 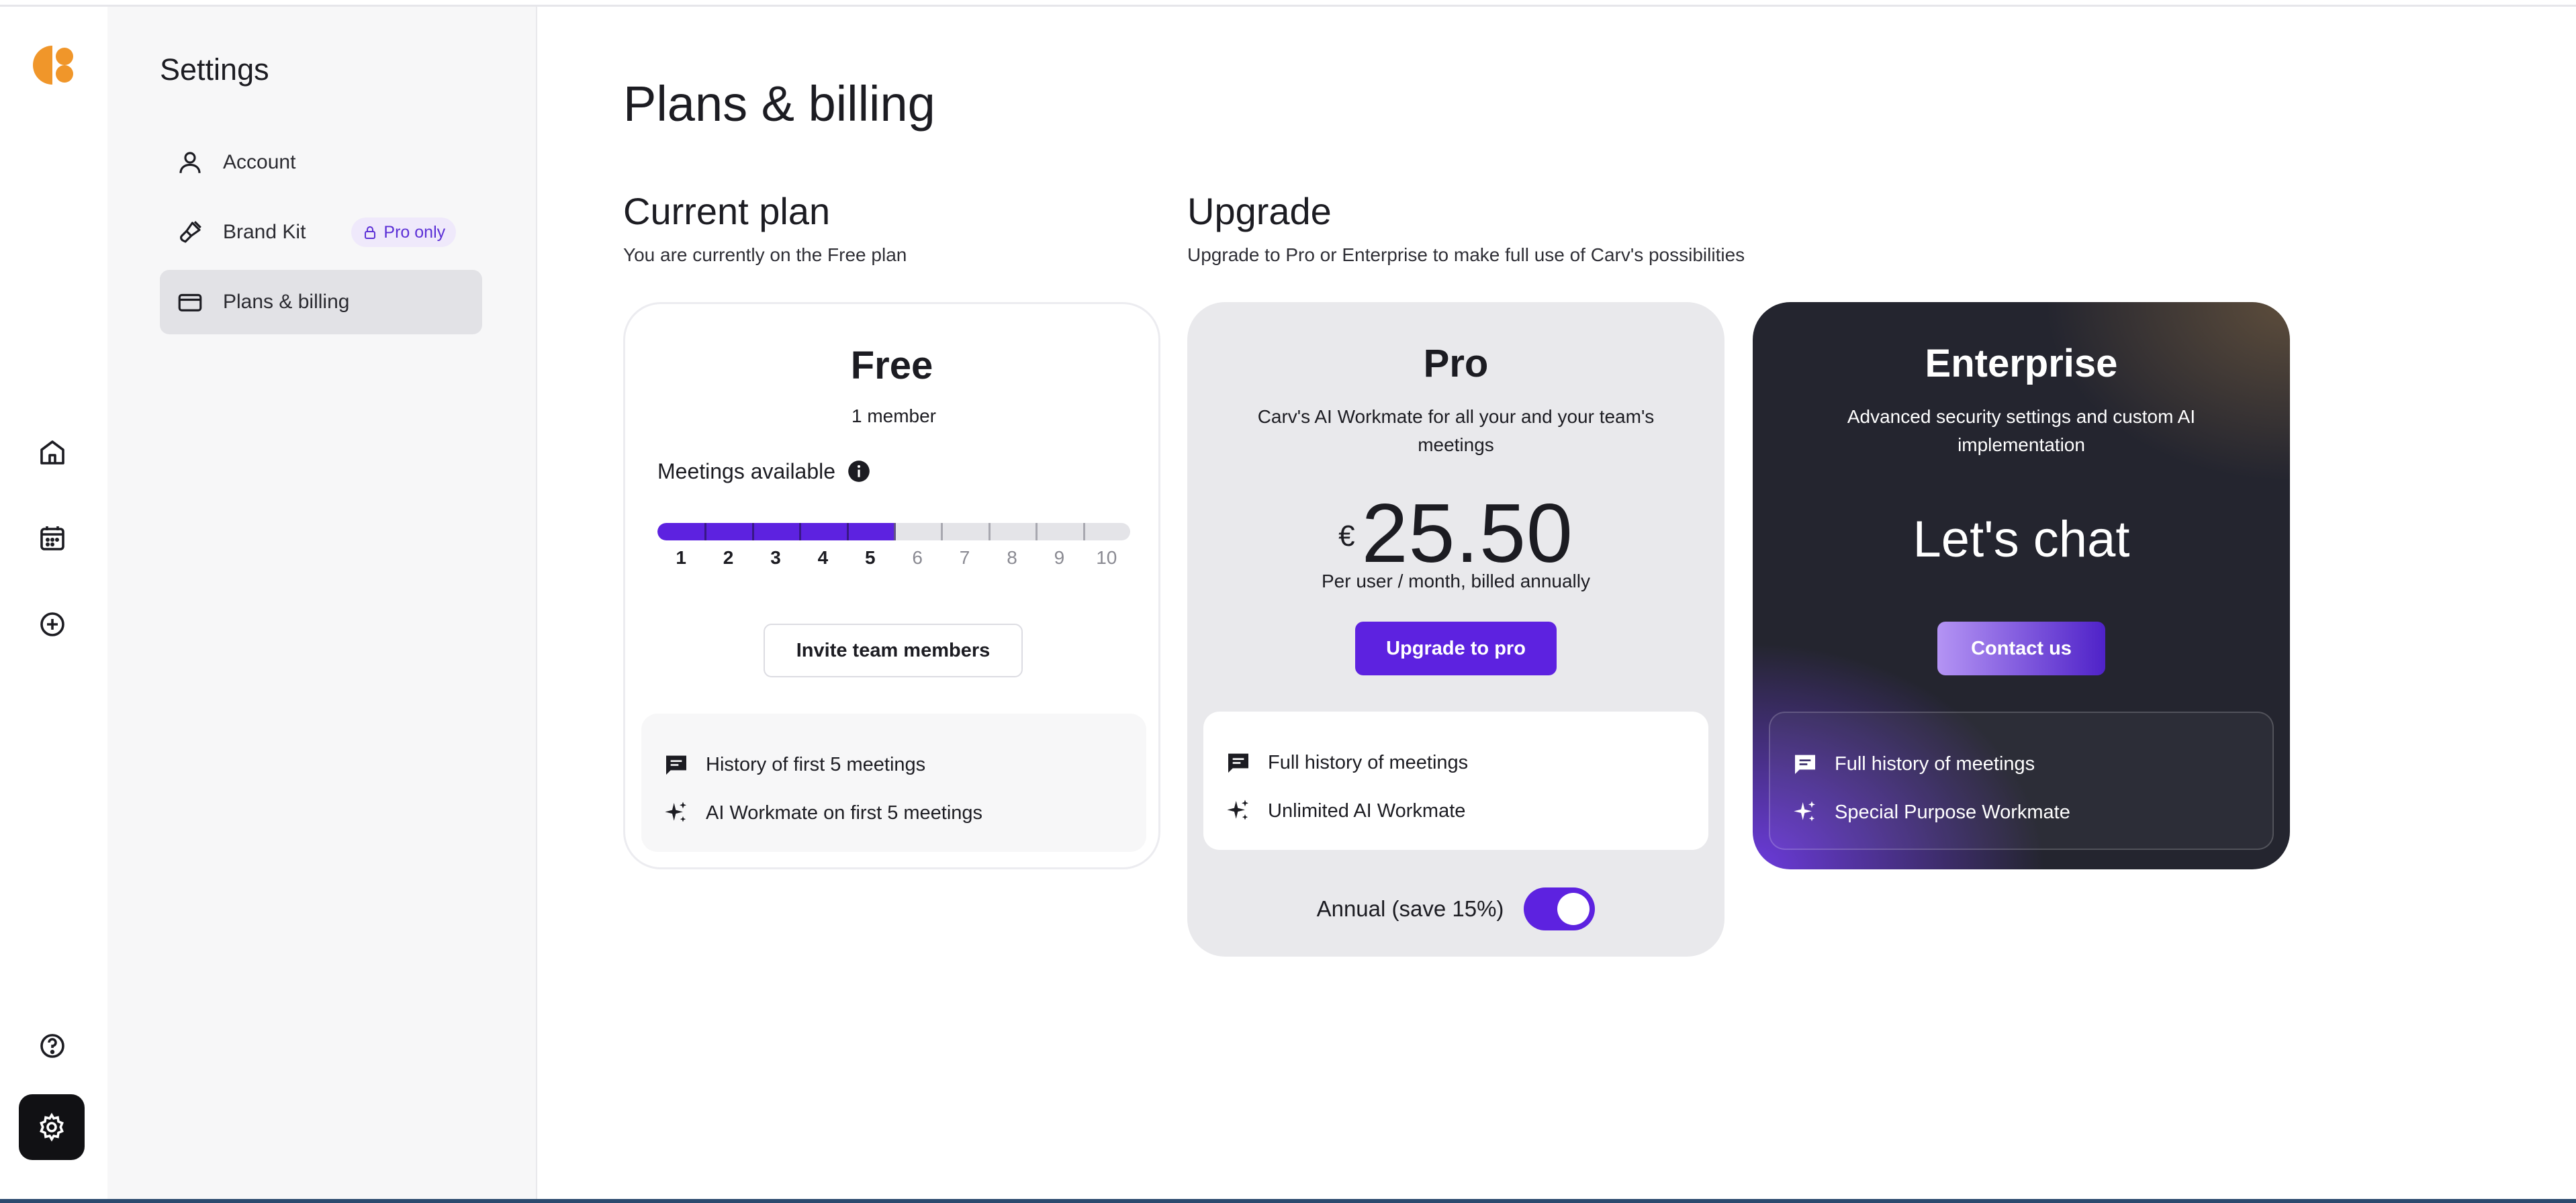 I want to click on brush-icon, so click(x=190, y=232).